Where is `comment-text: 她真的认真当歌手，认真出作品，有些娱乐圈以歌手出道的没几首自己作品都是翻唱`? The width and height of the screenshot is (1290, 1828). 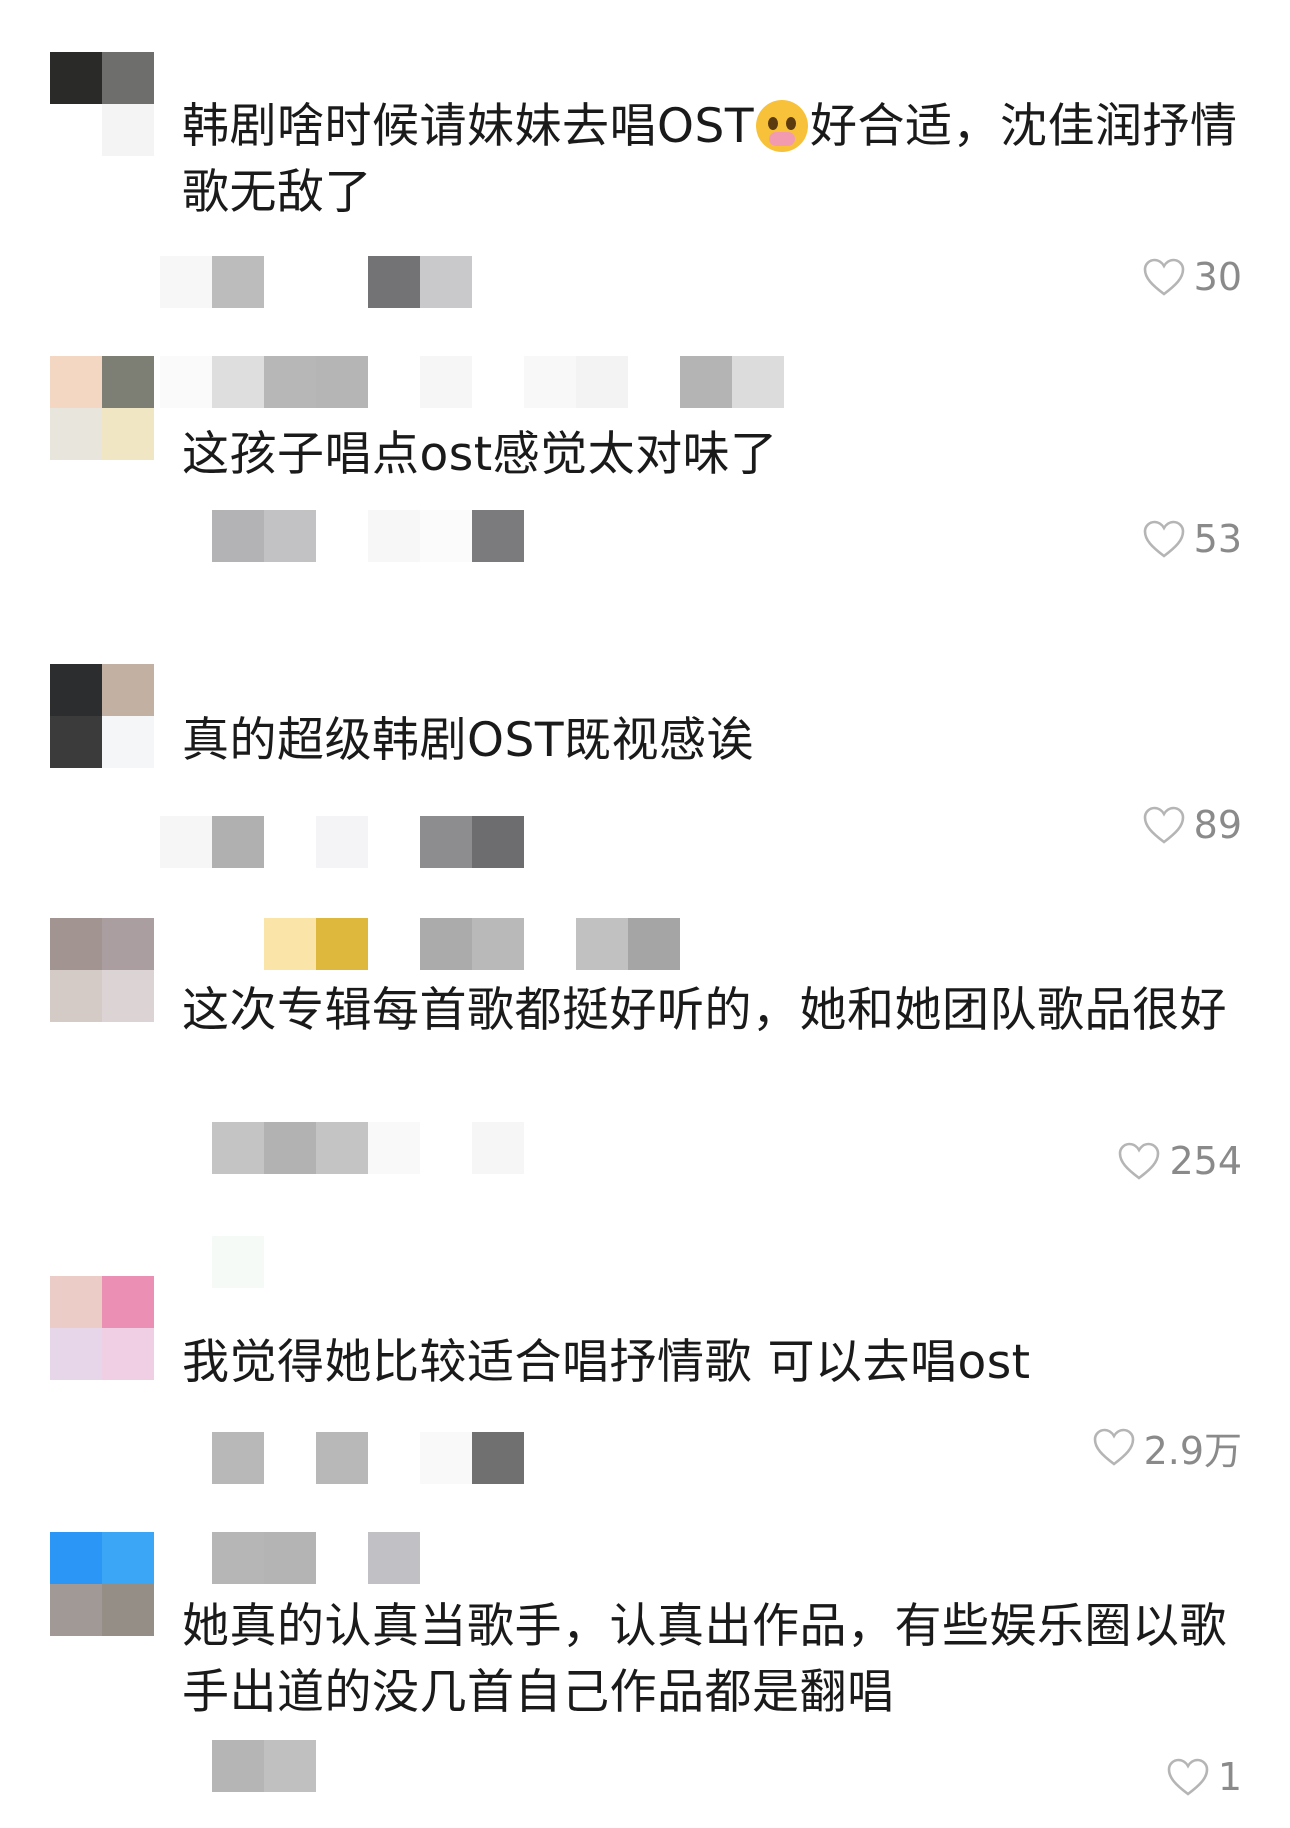 comment-text: 她真的认真当歌手，认真出作品，有些娱乐圈以歌手出道的没几首自己作品都是翻唱 is located at coordinates (712, 1660).